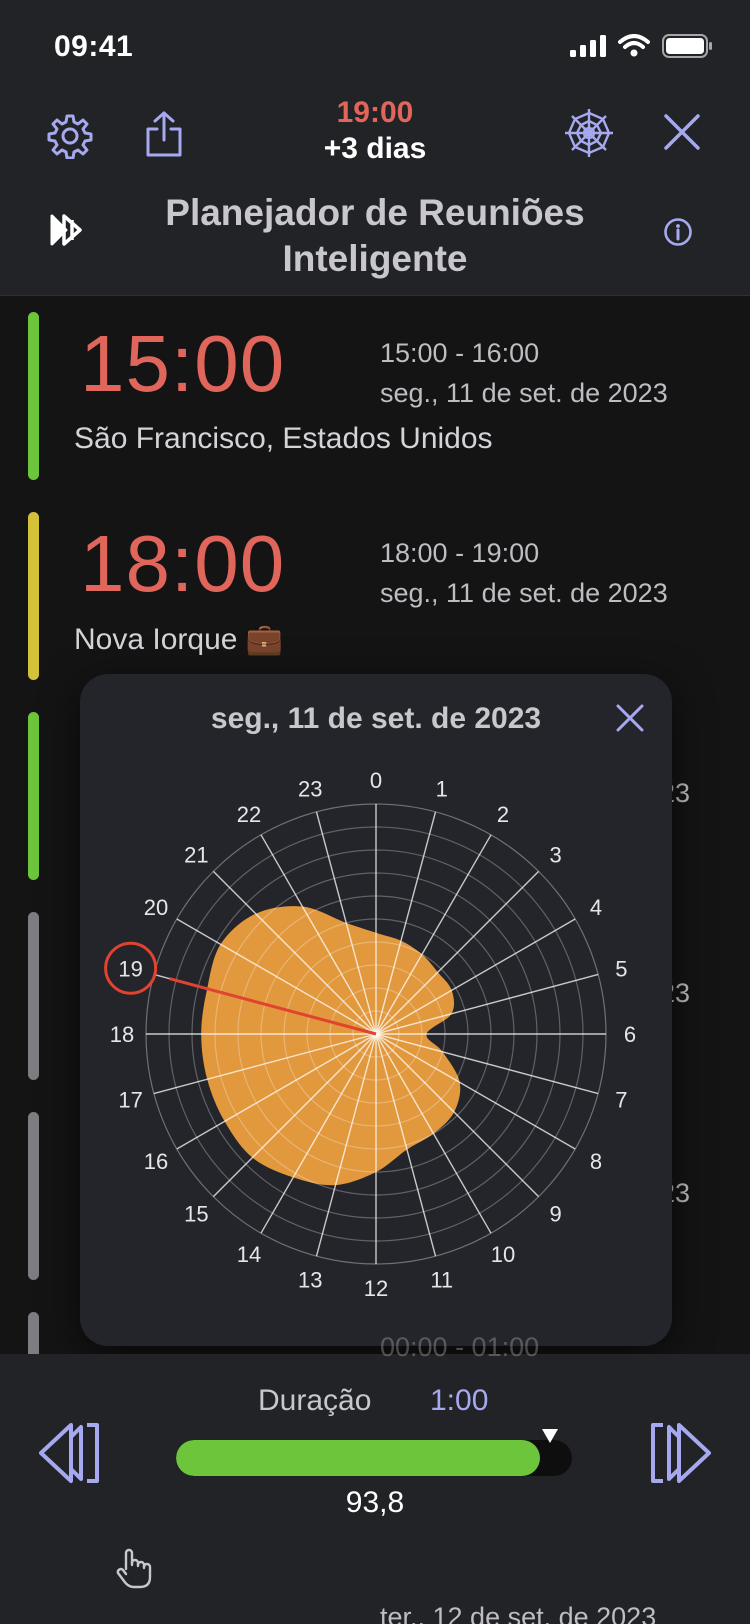  What do you see at coordinates (460, 1347) in the screenshot?
I see `hidden-time-range: 00:00 - 01:00` at bounding box center [460, 1347].